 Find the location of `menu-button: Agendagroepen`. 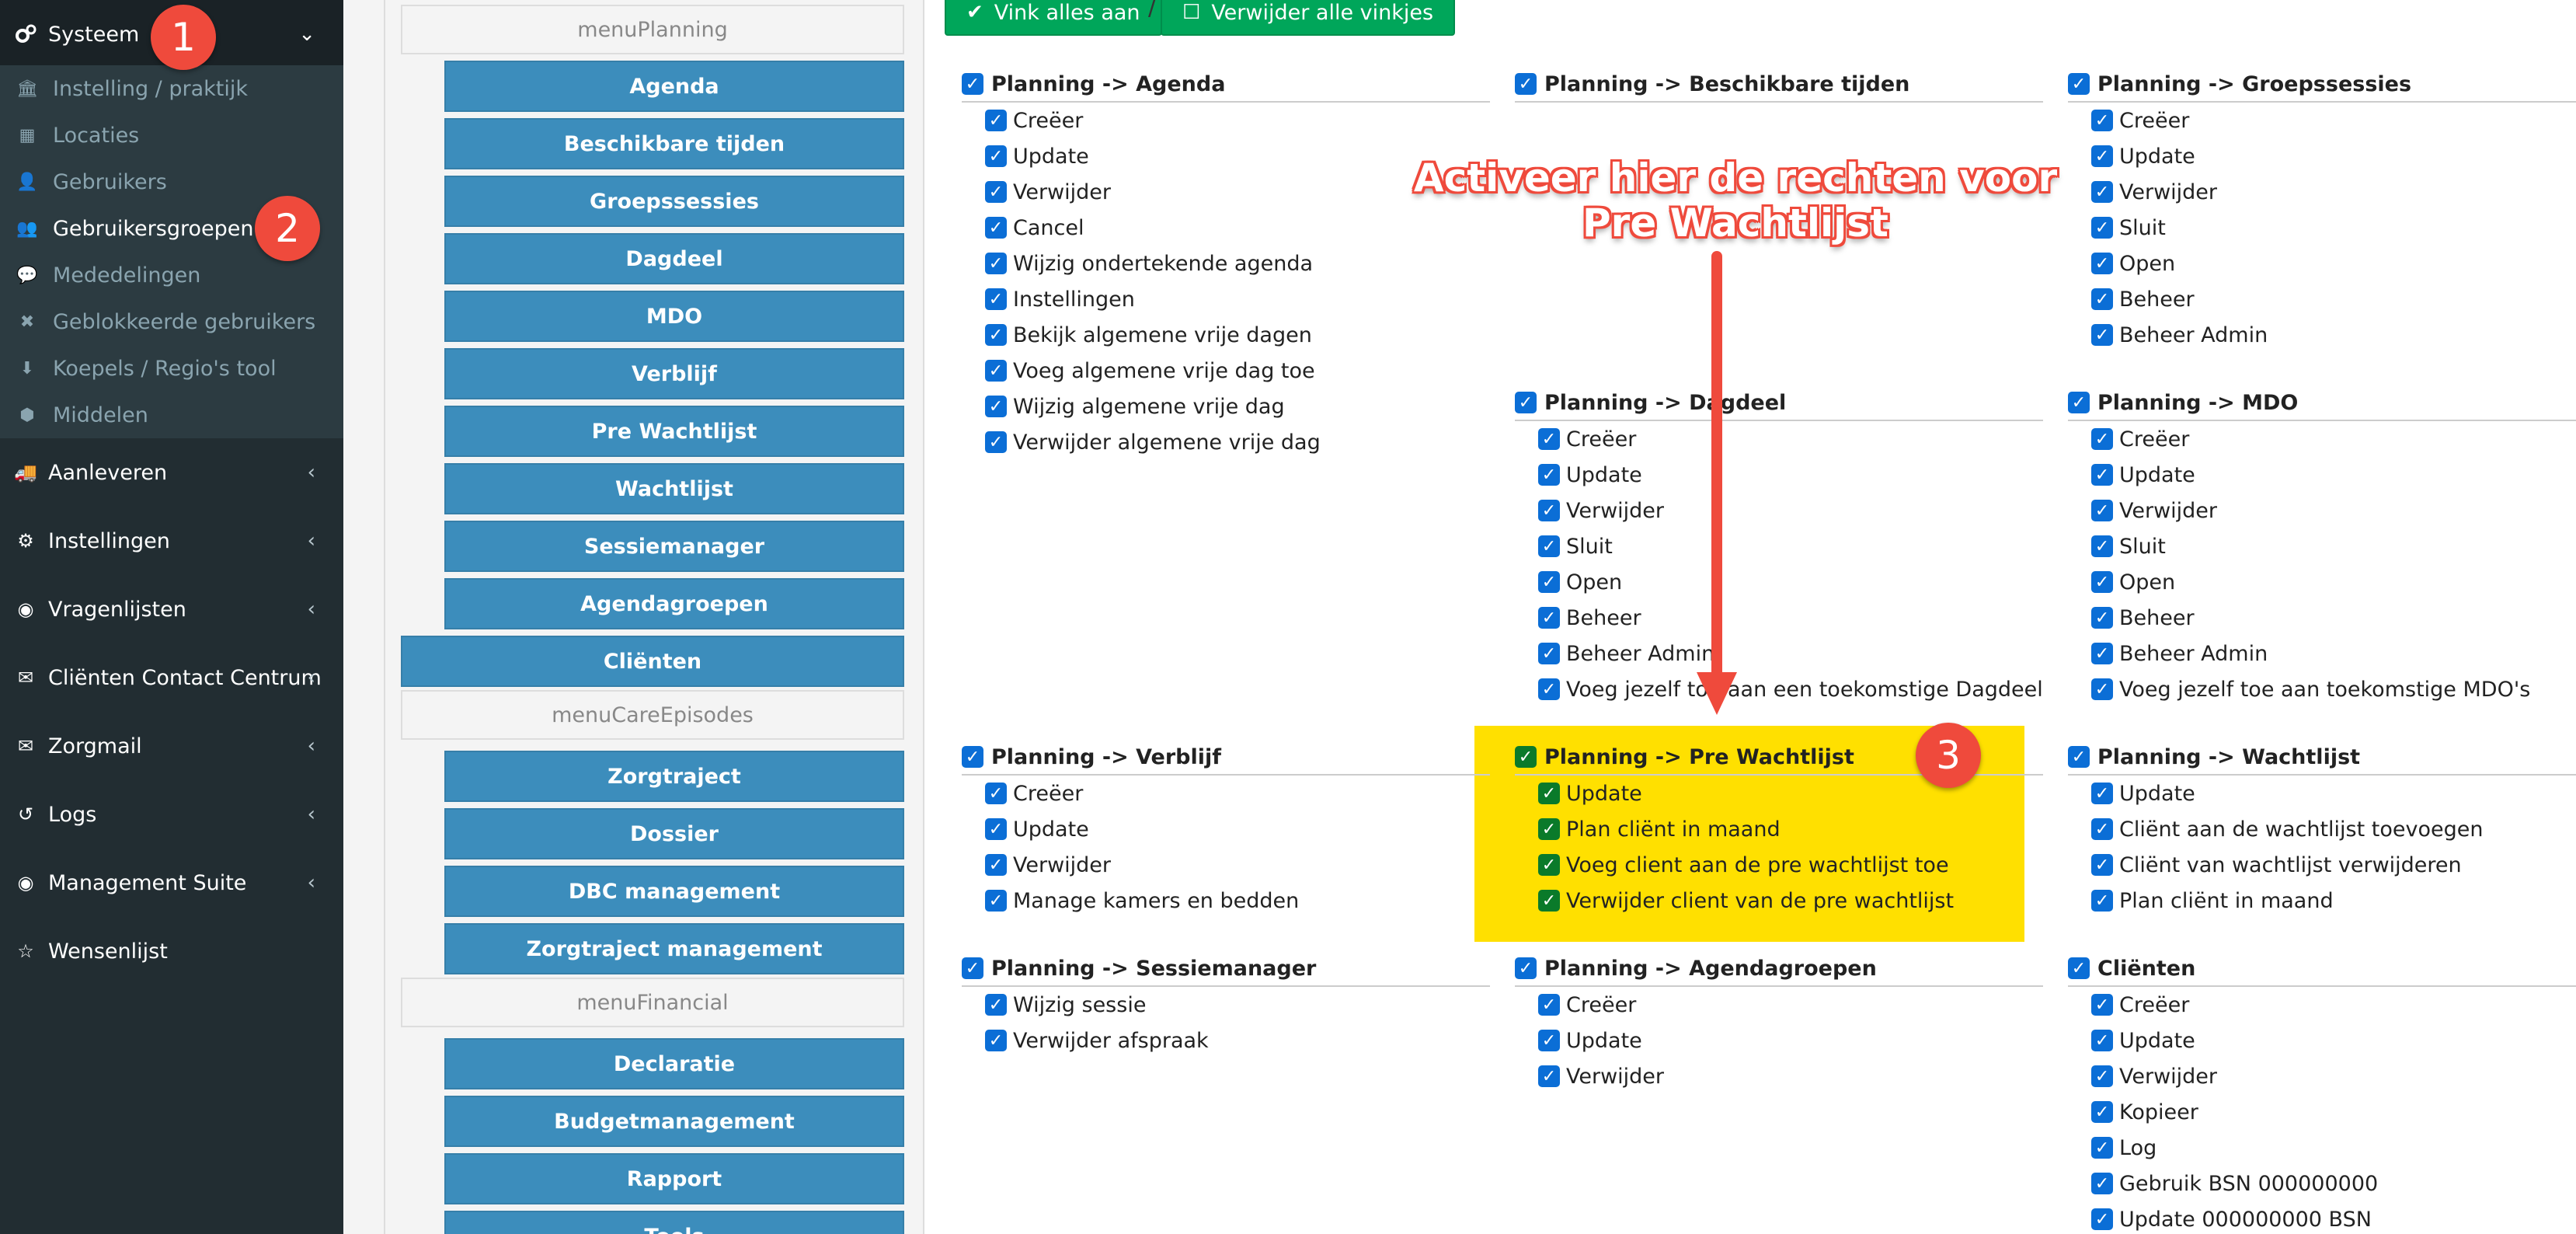

menu-button: Agendagroepen is located at coordinates (674, 603).